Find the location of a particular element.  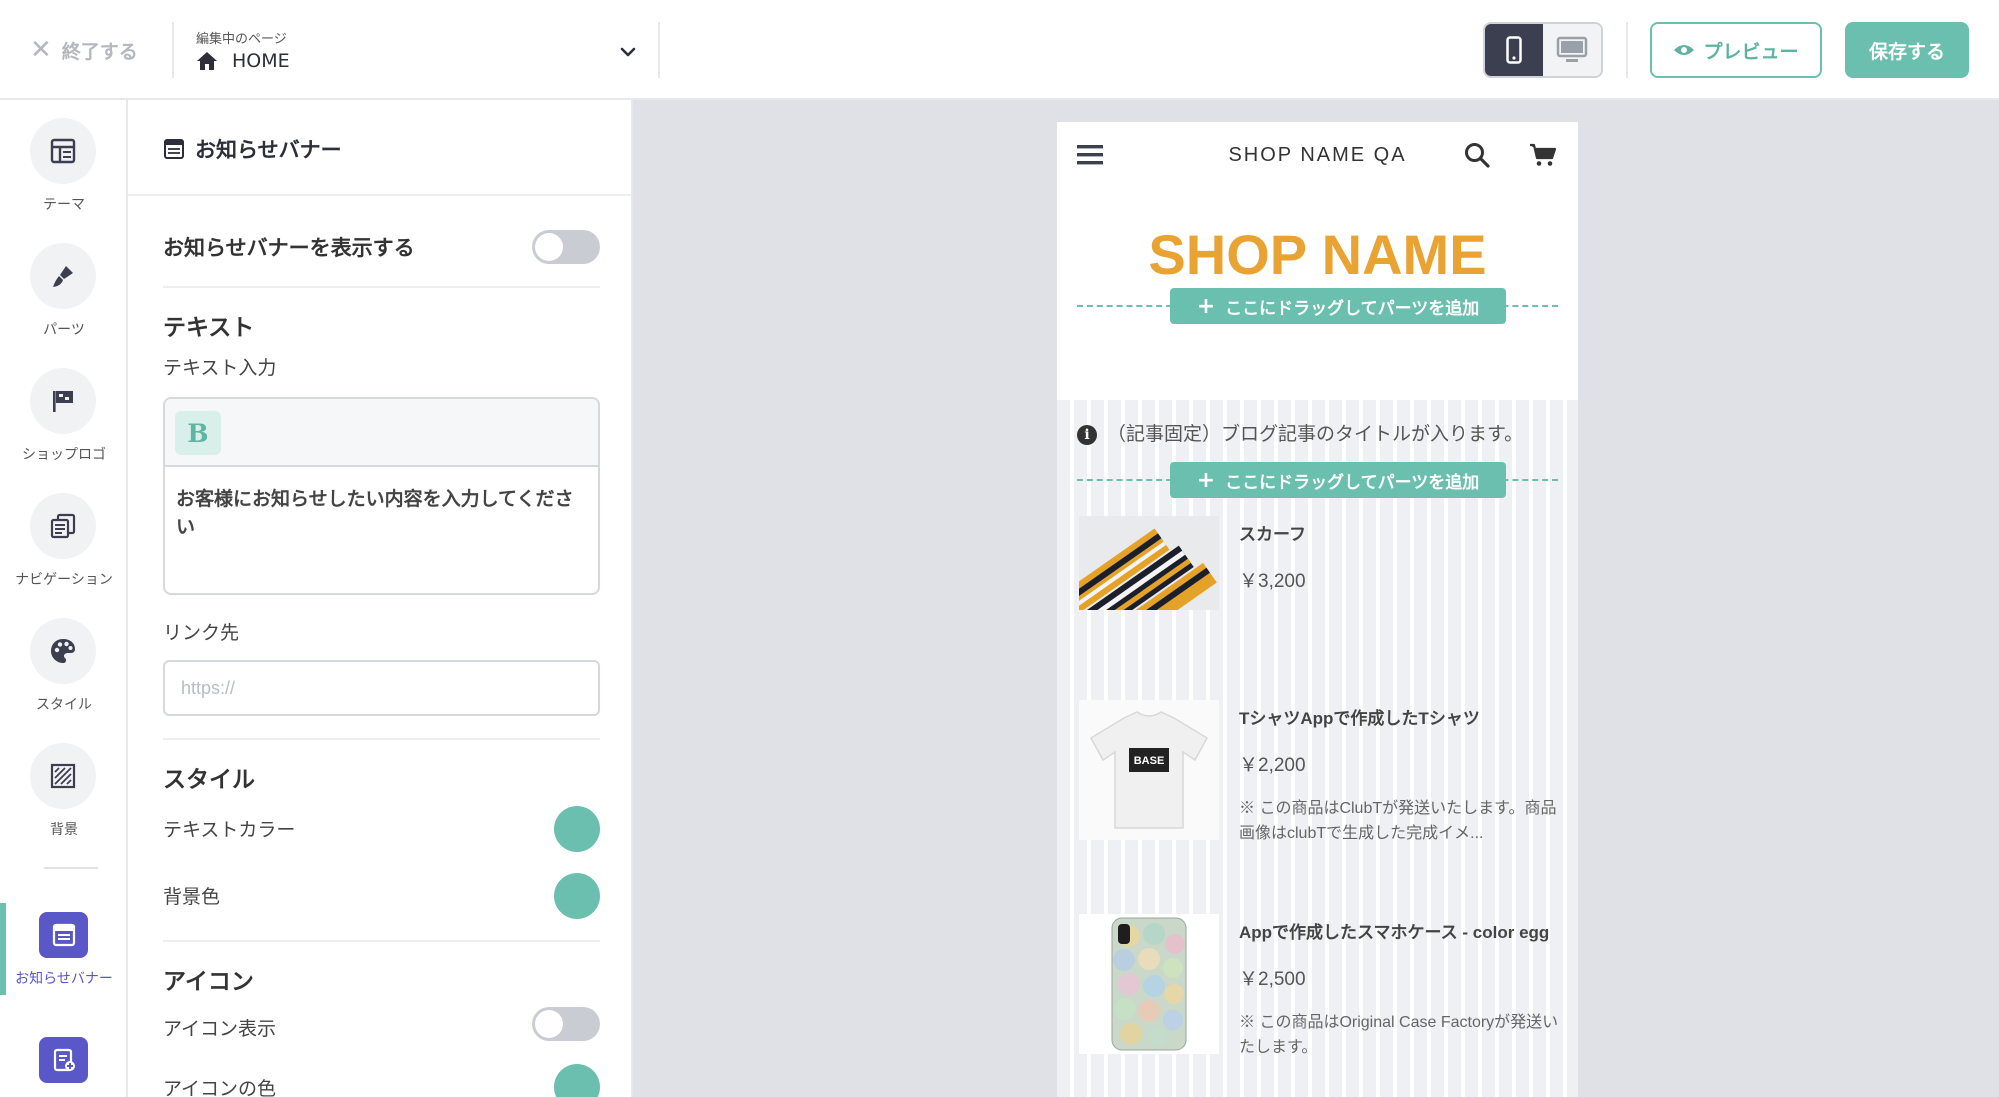

rail-item-notice-banner: お知らせバナー is located at coordinates (64, 967).